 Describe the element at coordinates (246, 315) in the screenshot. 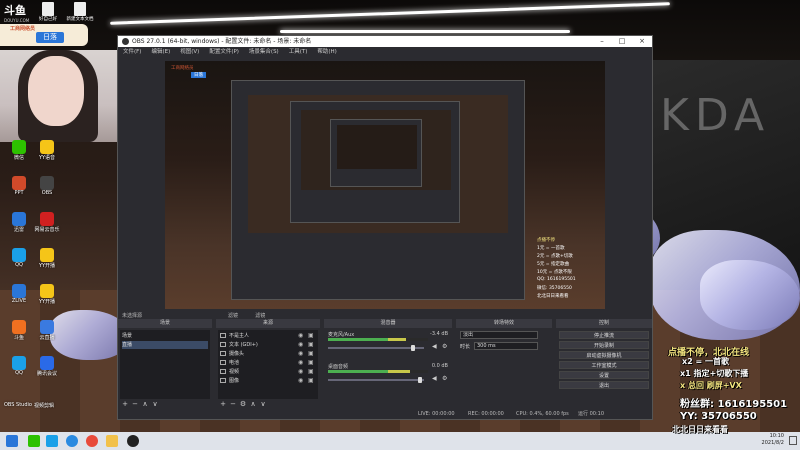

I see `preview-toolbar: 滤镜 滤镜` at that location.